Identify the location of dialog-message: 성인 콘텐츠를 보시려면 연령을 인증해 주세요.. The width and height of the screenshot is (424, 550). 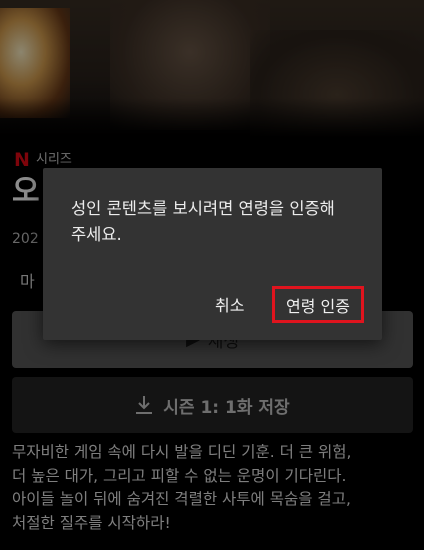
(203, 221).